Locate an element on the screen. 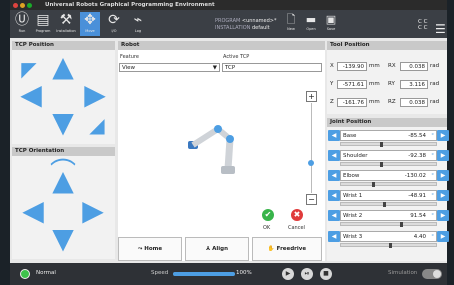  home-label: Home is located at coordinates (153, 249).